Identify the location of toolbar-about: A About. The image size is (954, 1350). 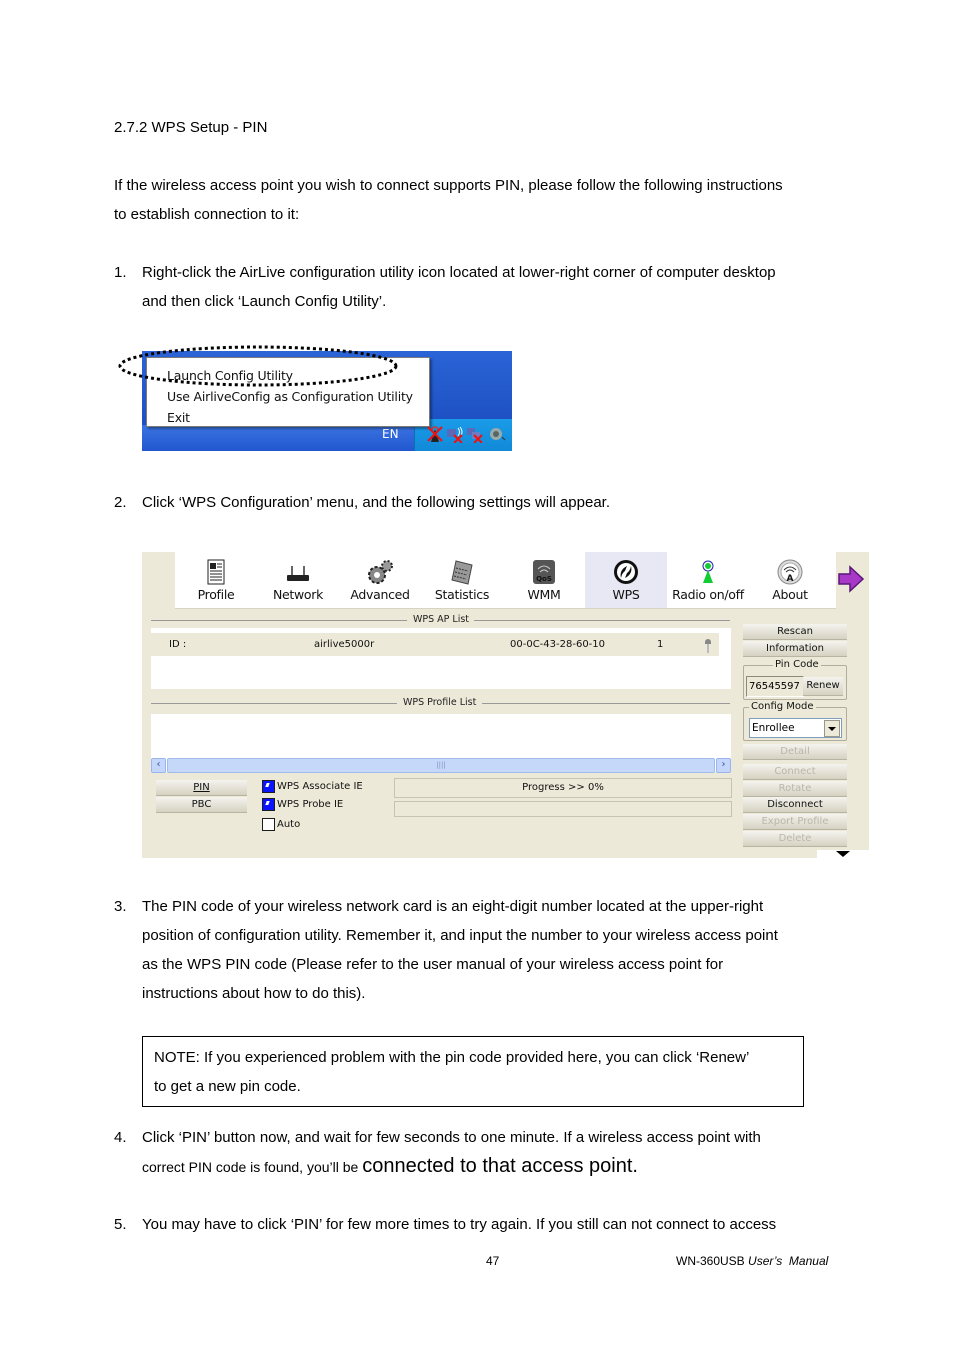
(790, 580).